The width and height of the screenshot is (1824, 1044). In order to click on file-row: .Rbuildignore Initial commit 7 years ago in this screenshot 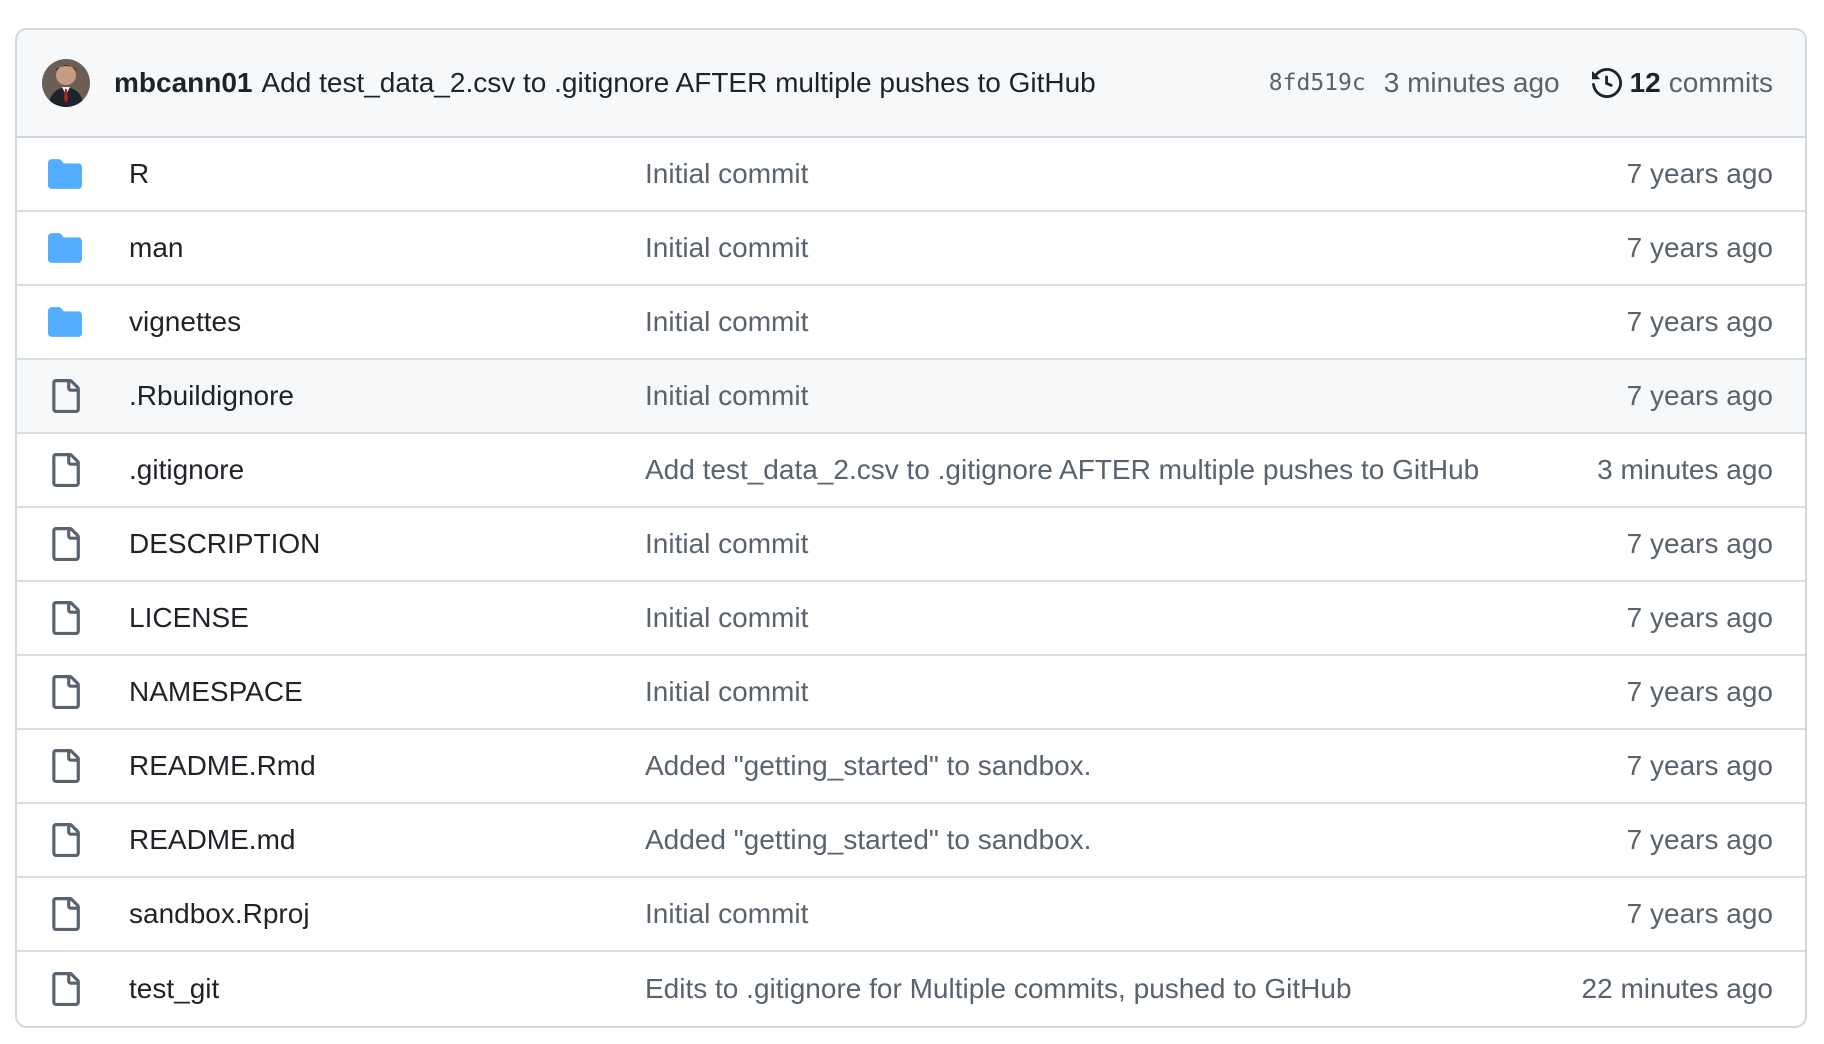, I will do `click(911, 397)`.